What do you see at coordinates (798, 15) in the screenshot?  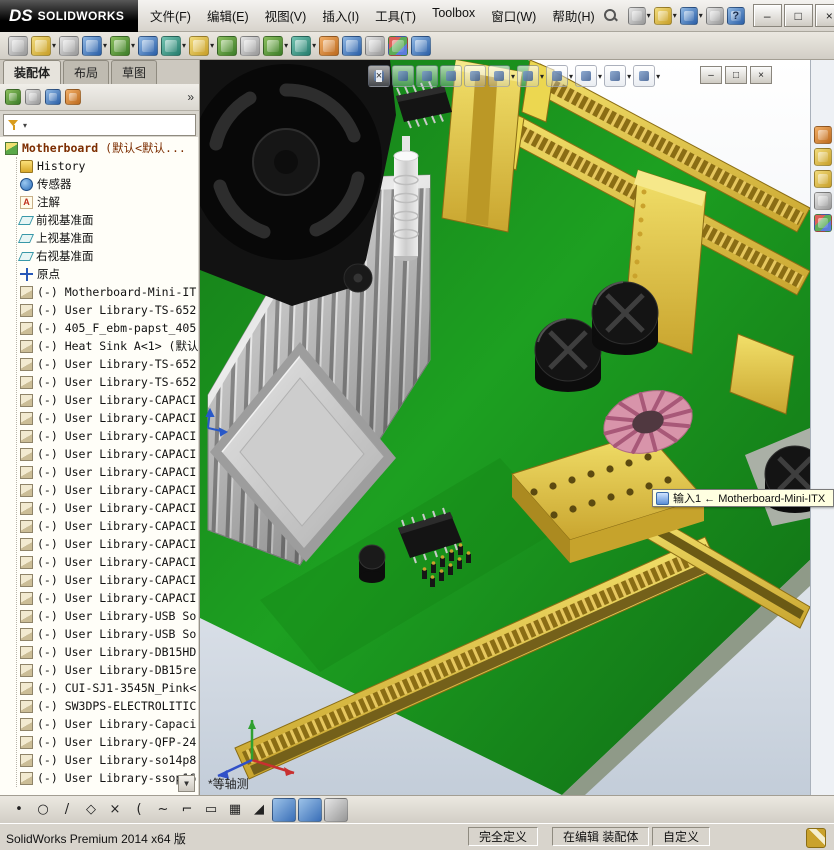 I see `maximize-button: □` at bounding box center [798, 15].